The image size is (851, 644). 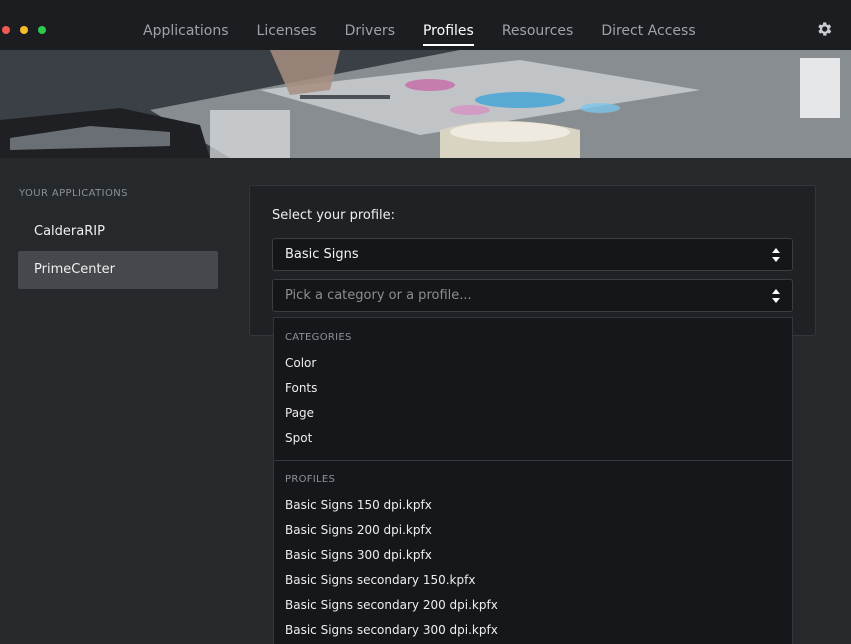 What do you see at coordinates (6, 30) in the screenshot?
I see `close-window-button` at bounding box center [6, 30].